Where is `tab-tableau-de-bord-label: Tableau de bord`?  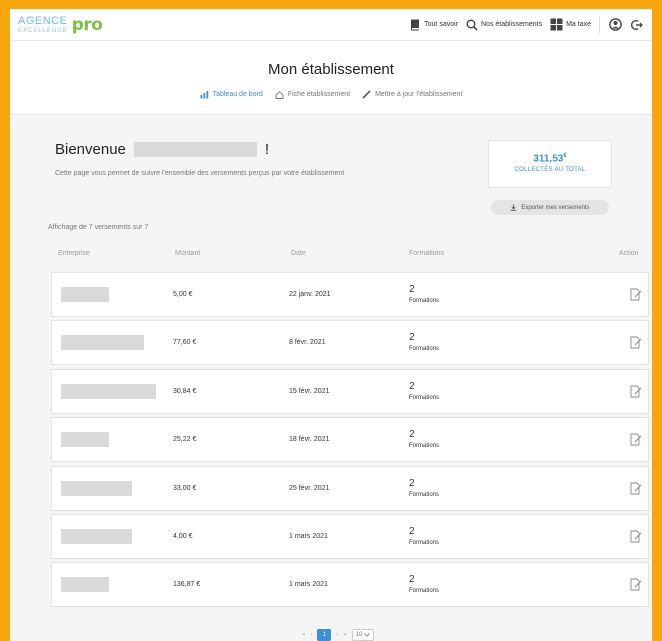 tab-tableau-de-bord-label: Tableau de bord is located at coordinates (237, 94).